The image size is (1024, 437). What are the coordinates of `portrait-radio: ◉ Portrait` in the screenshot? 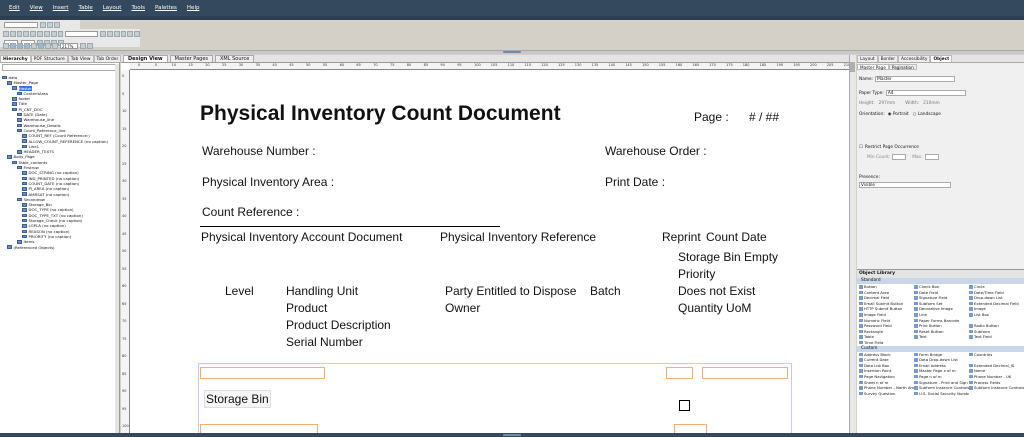 It's located at (898, 114).